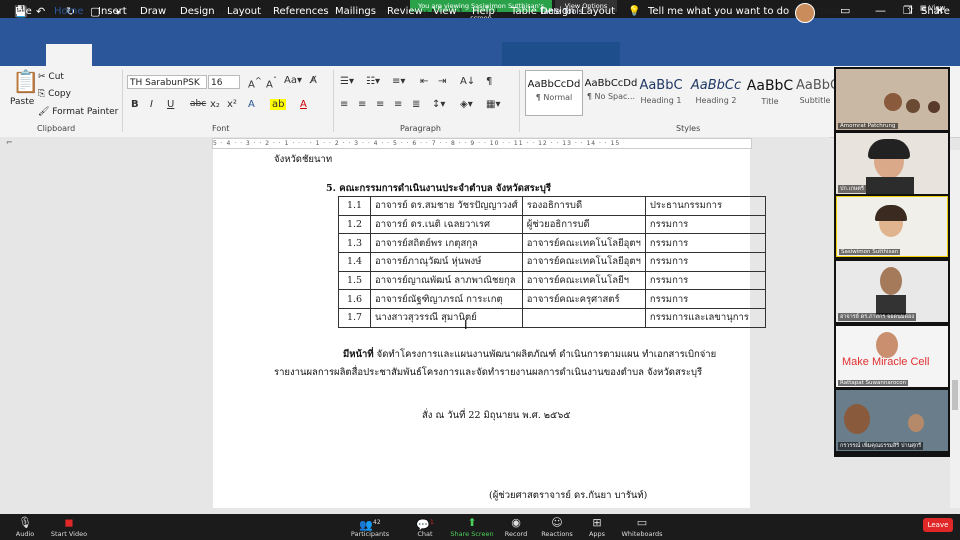 This screenshot has height=540, width=960. What do you see at coordinates (583, 280) in the screenshot?
I see `table-cell-position: อาจารย์คณะเทคโนโลยีฯ` at bounding box center [583, 280].